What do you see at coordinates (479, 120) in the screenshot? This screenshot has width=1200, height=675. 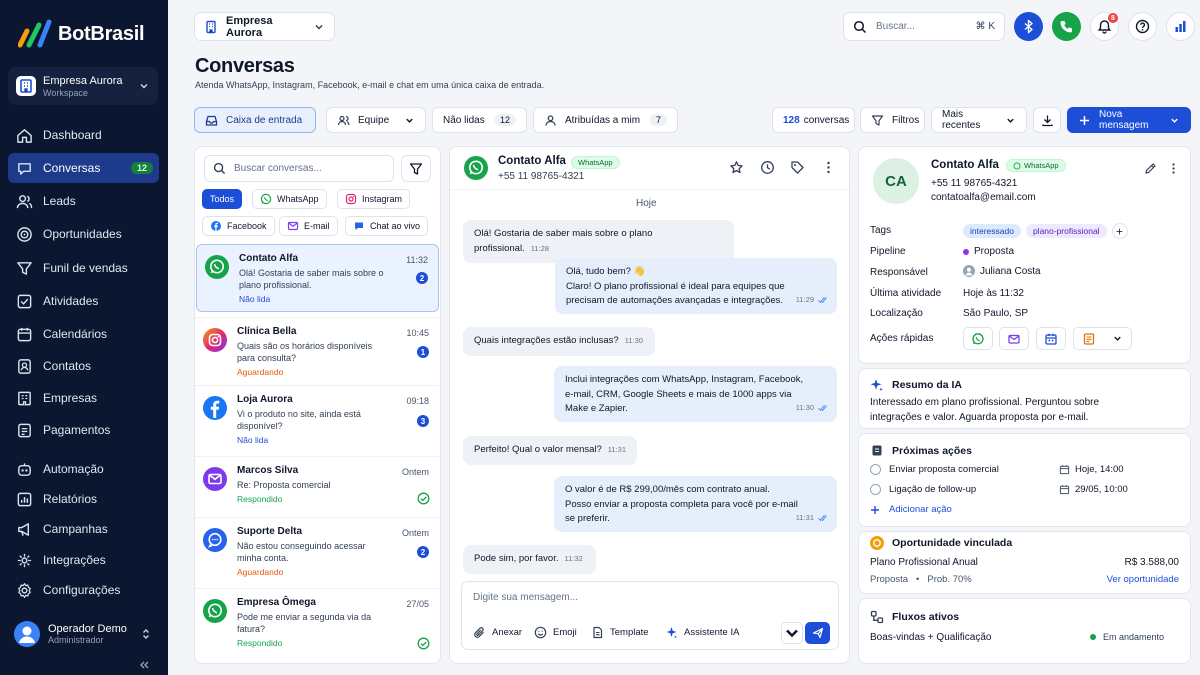 I see `unread-filter: Não lidas 12` at bounding box center [479, 120].